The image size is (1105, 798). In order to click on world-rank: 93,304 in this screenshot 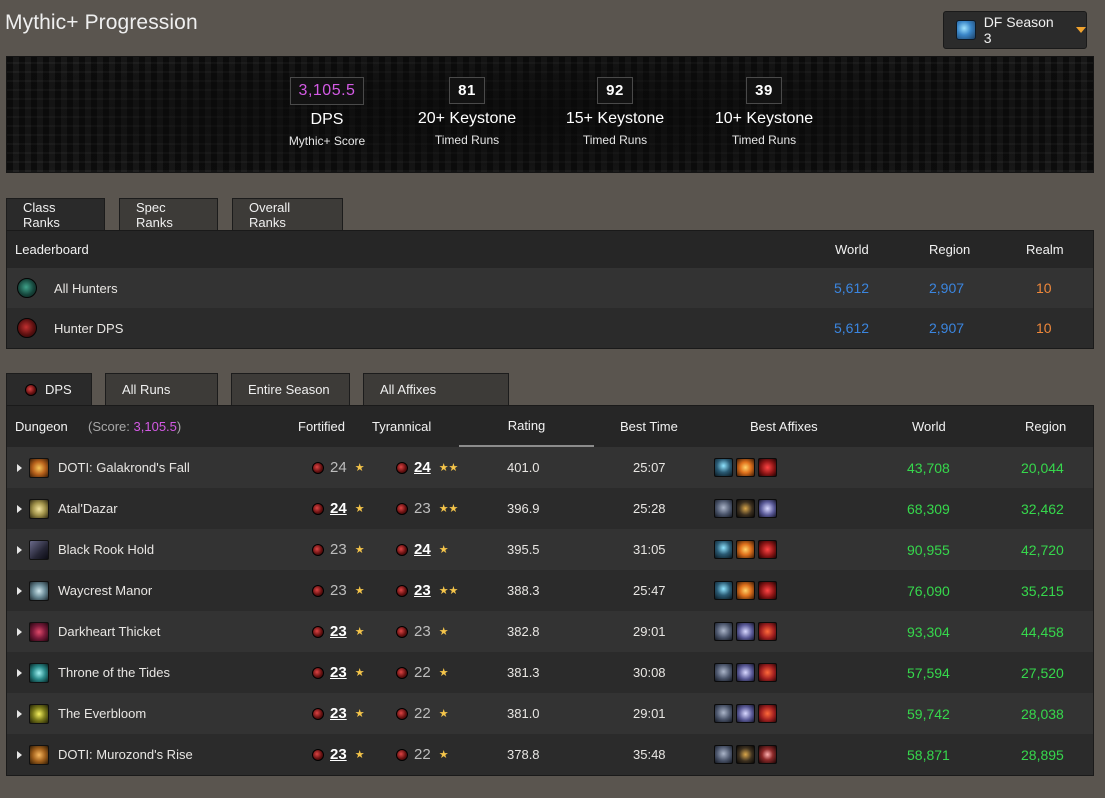, I will do `click(928, 631)`.